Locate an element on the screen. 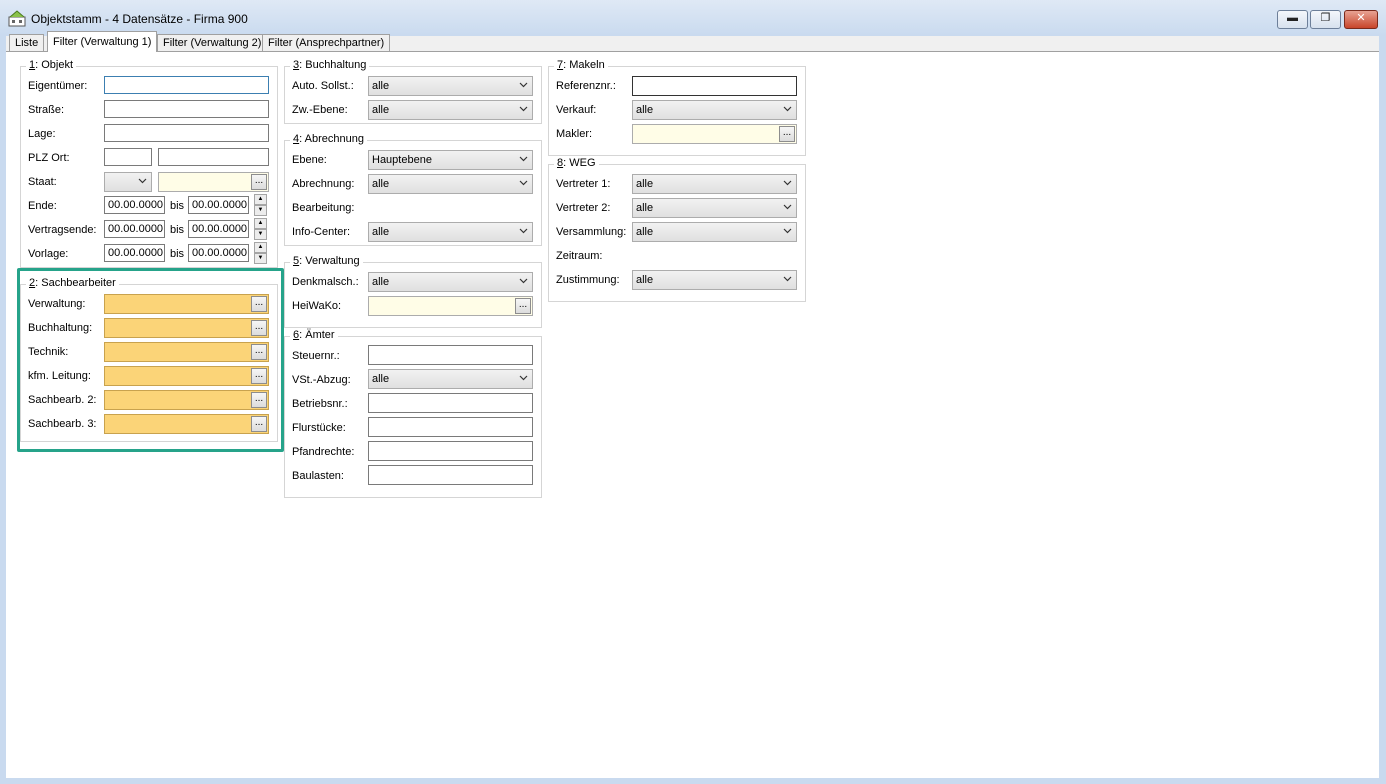 This screenshot has height=784, width=1386. plz-input is located at coordinates (128, 157).